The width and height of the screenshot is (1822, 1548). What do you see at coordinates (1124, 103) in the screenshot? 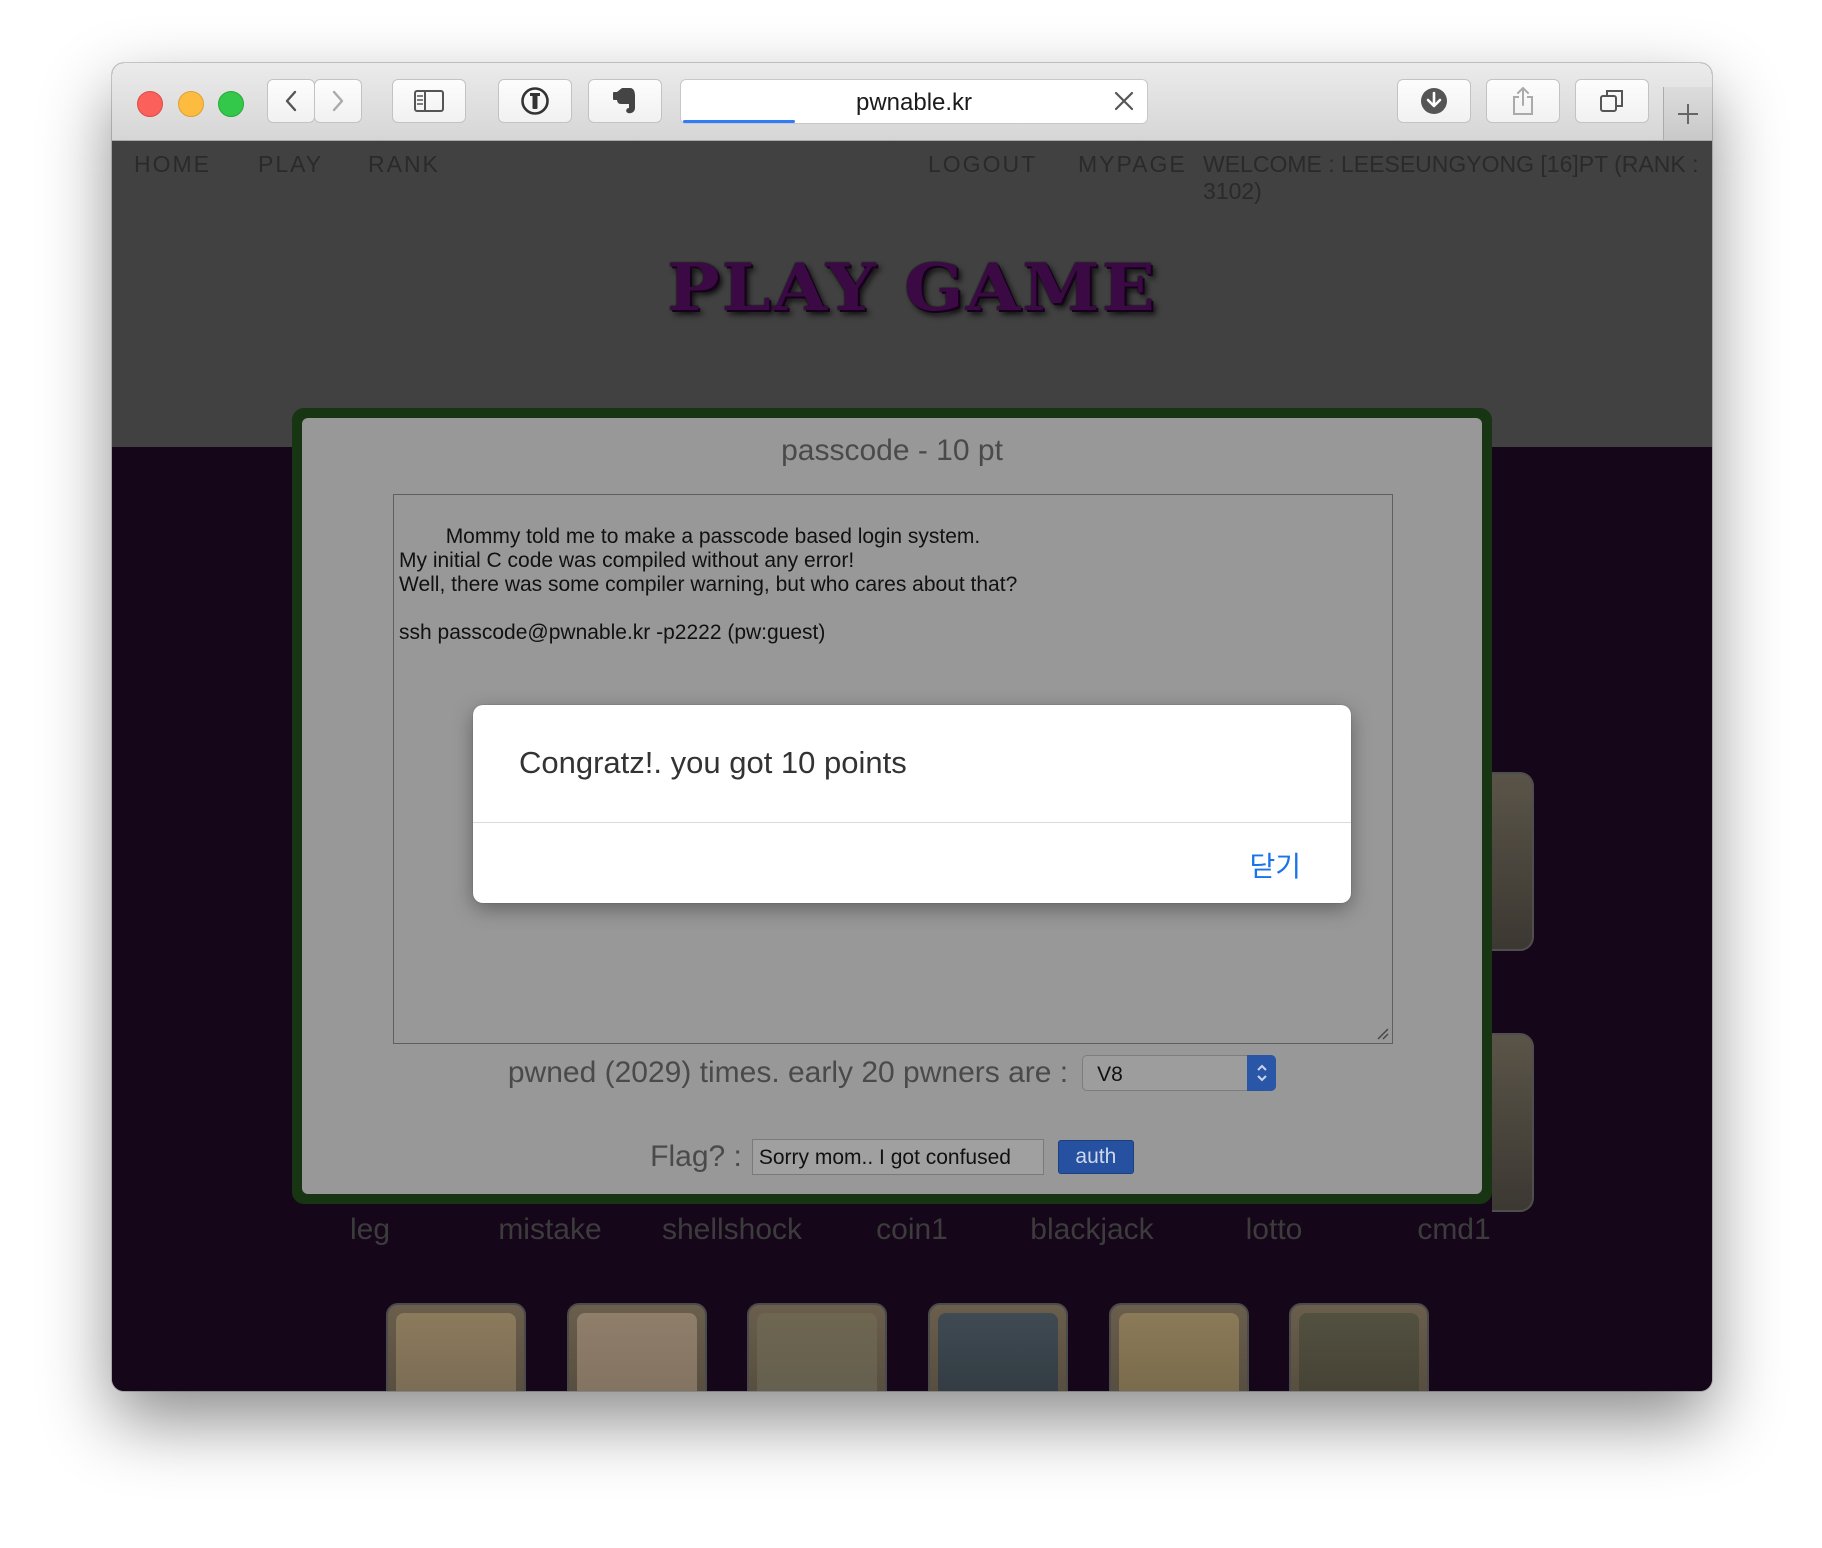
I see `close-tab-icon` at bounding box center [1124, 103].